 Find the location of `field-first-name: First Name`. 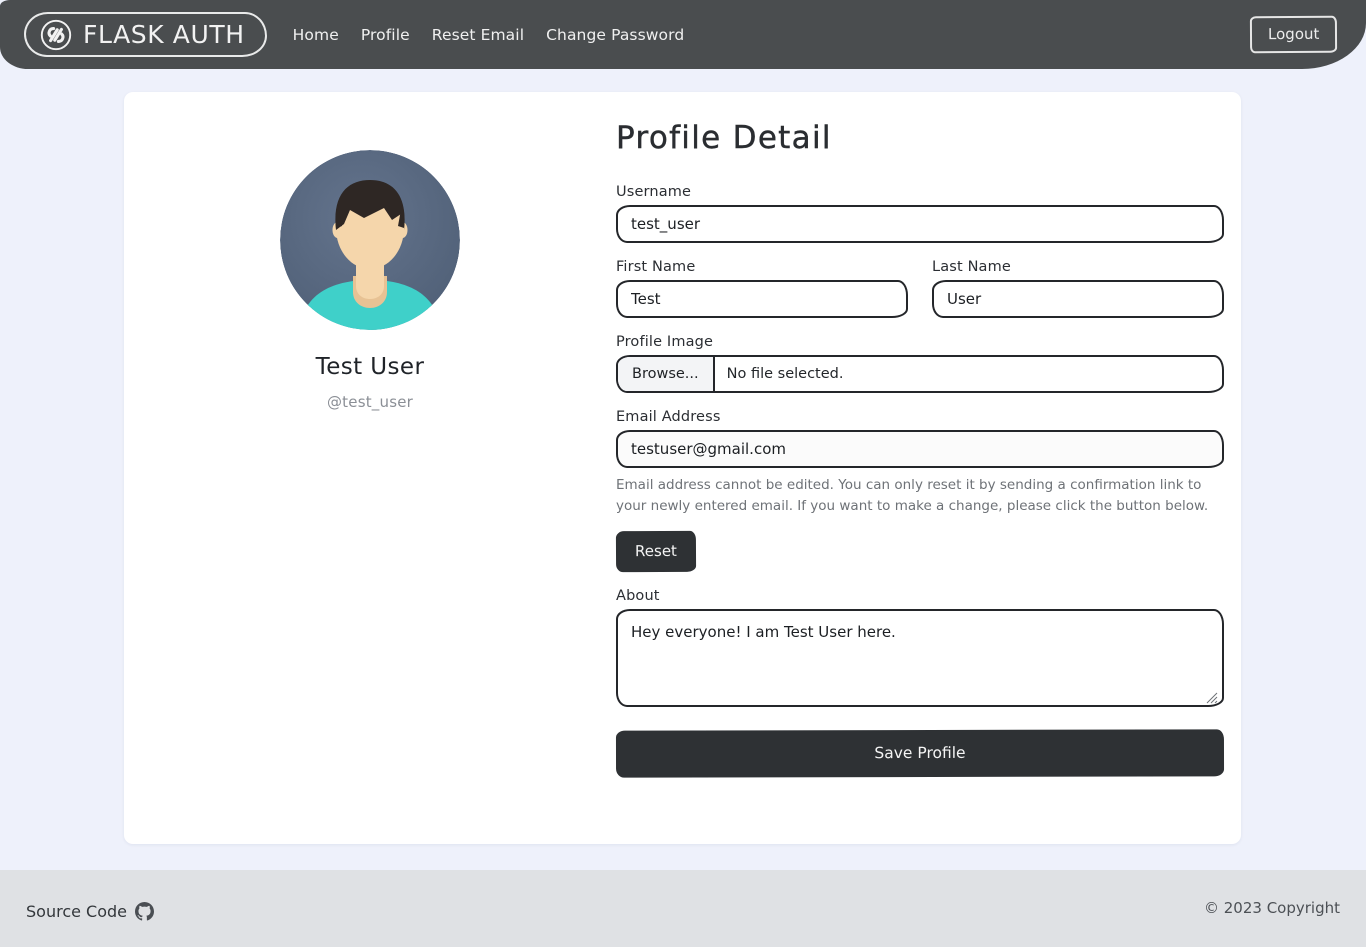

field-first-name: First Name is located at coordinates (762, 288).